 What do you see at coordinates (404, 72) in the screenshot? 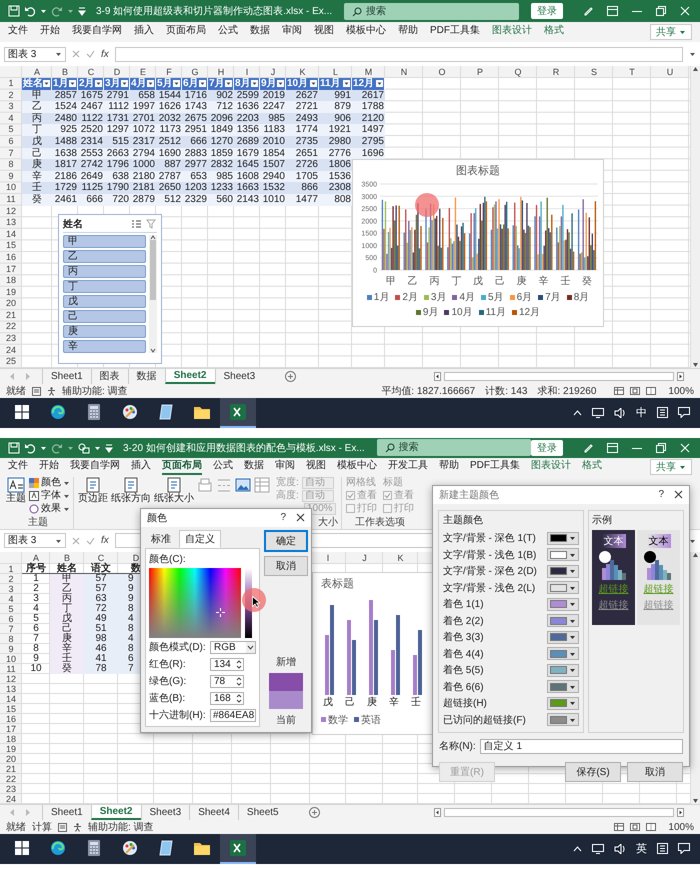
I see `column-header: N` at bounding box center [404, 72].